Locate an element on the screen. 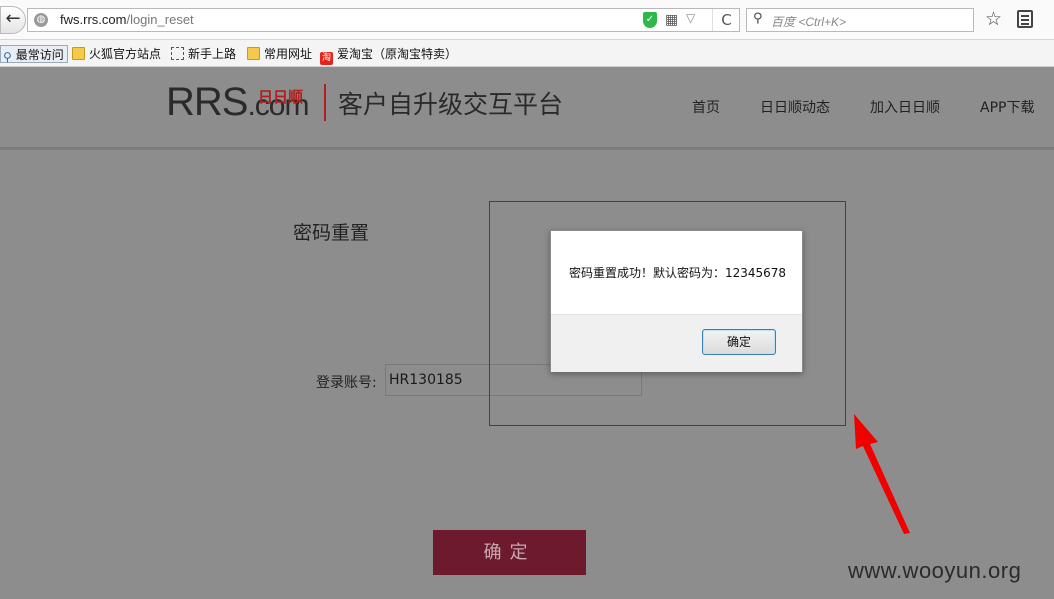 This screenshot has height=599, width=1054. refresh-button: C is located at coordinates (726, 20).